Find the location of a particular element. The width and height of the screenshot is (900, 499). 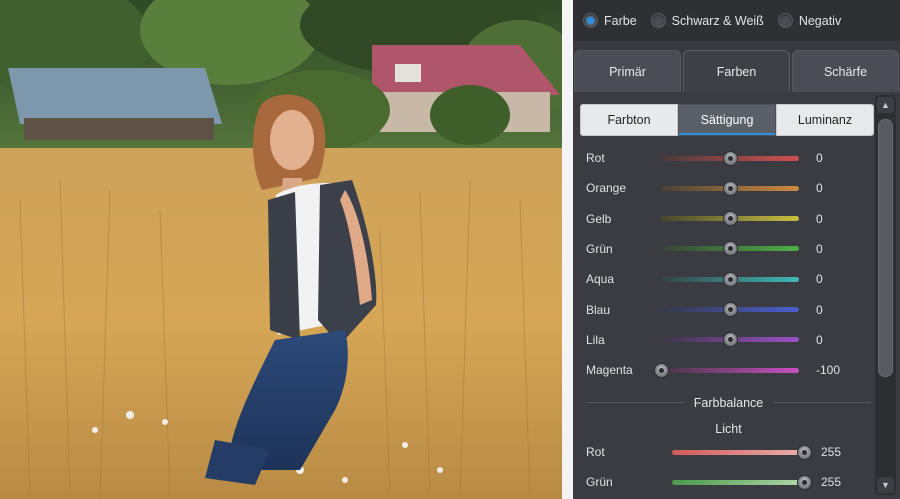

tab-farben: Farben is located at coordinates (736, 71).